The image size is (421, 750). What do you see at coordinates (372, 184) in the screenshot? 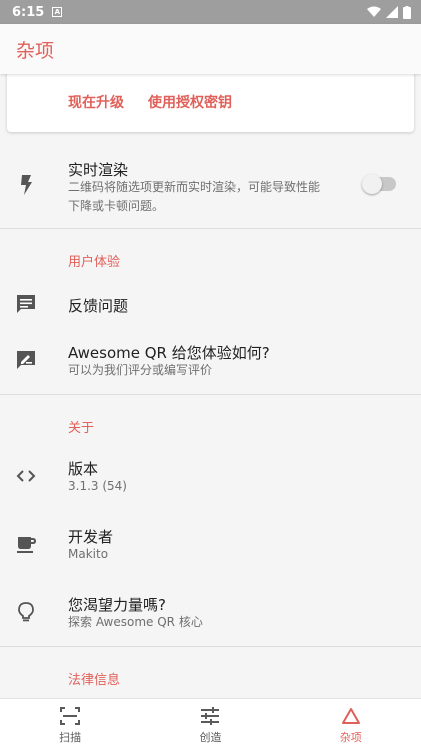
I see `toggle-knob` at bounding box center [372, 184].